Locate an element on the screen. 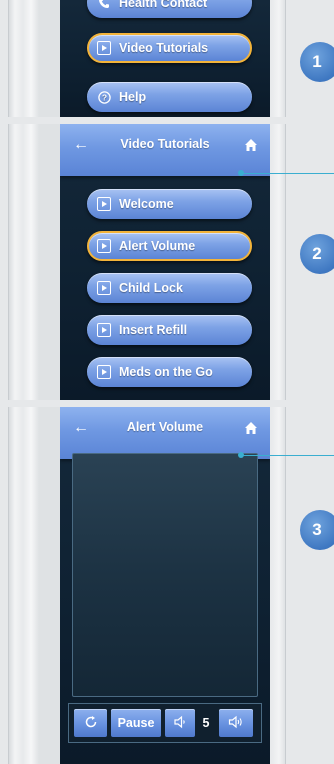 Image resolution: width=334 pixels, height=764 pixels. replay-button is located at coordinates (90, 723).